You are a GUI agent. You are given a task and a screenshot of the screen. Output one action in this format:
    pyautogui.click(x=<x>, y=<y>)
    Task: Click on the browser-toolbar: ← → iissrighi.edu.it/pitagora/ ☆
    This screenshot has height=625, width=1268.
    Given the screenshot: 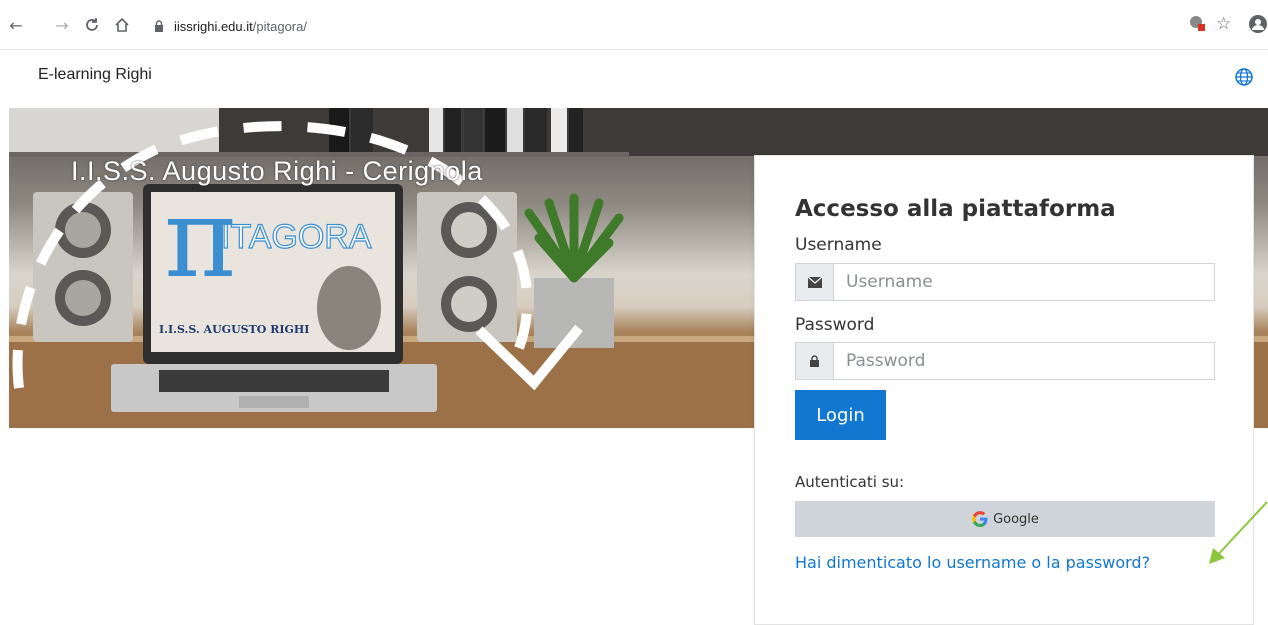 What is the action you would take?
    pyautogui.click(x=634, y=25)
    